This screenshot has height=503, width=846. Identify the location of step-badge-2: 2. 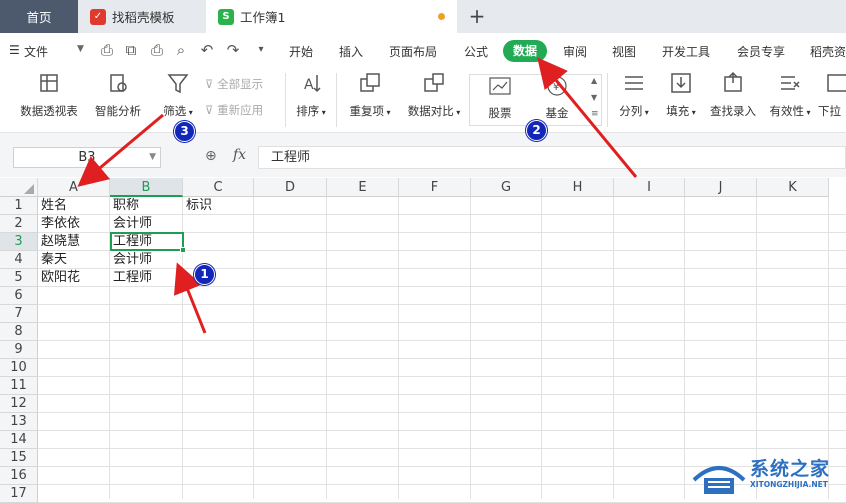
(536, 130).